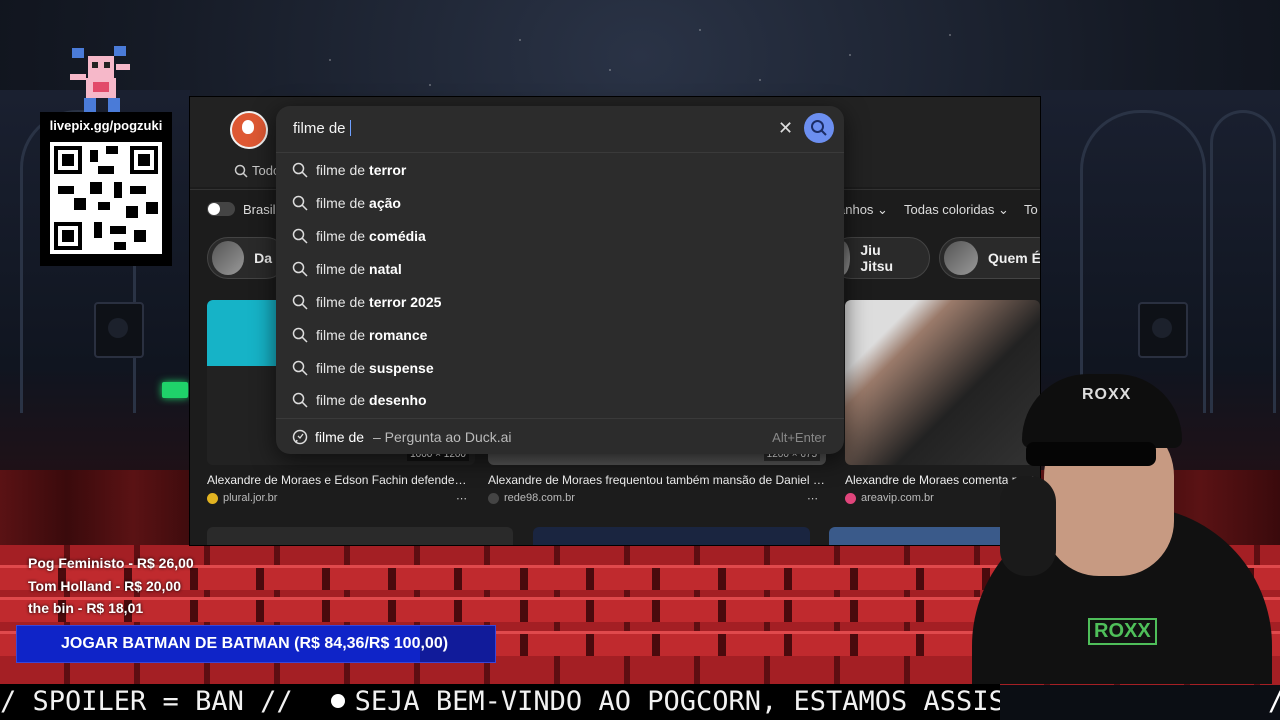 The width and height of the screenshot is (1280, 720). What do you see at coordinates (560, 129) in the screenshot?
I see `search-bar: filme de ✕` at bounding box center [560, 129].